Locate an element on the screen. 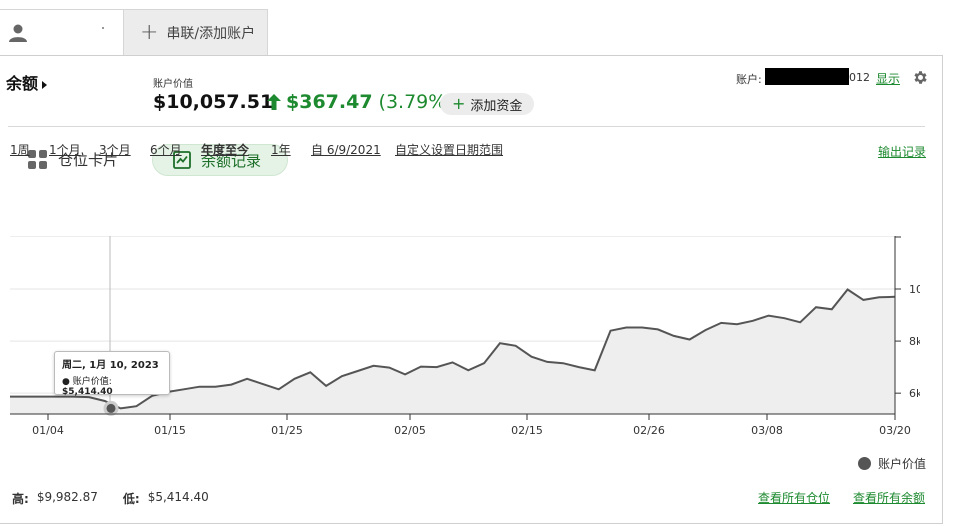  range-2: 1个月 is located at coordinates (65, 149).